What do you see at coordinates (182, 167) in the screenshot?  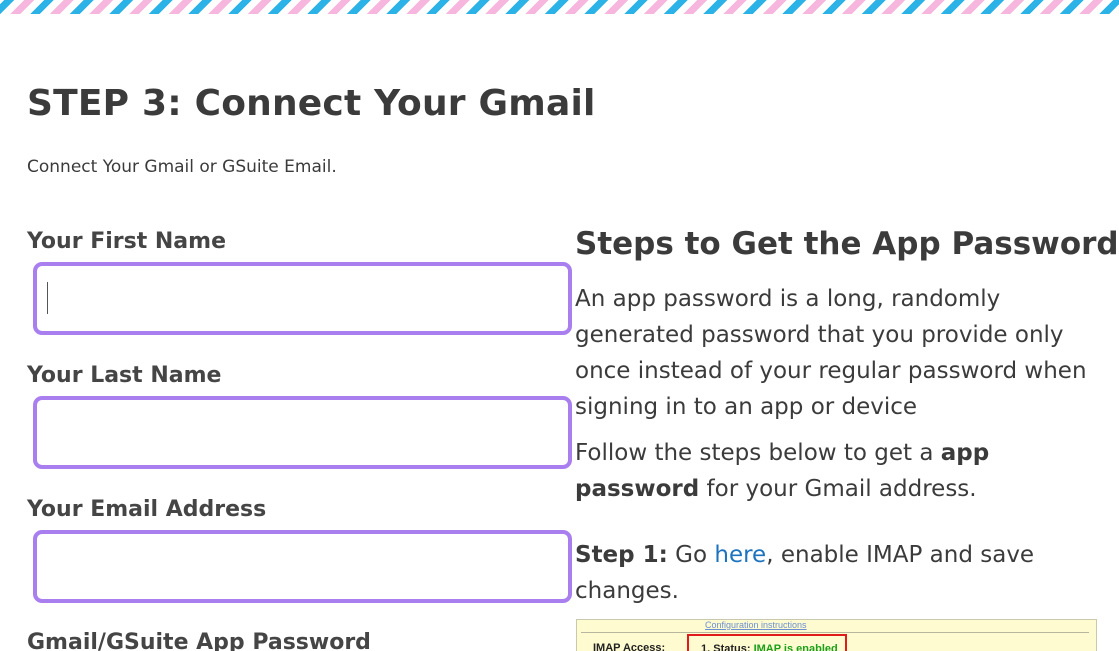 I see `page-subtitle: Connect Your Gmail or GSuite Email.` at bounding box center [182, 167].